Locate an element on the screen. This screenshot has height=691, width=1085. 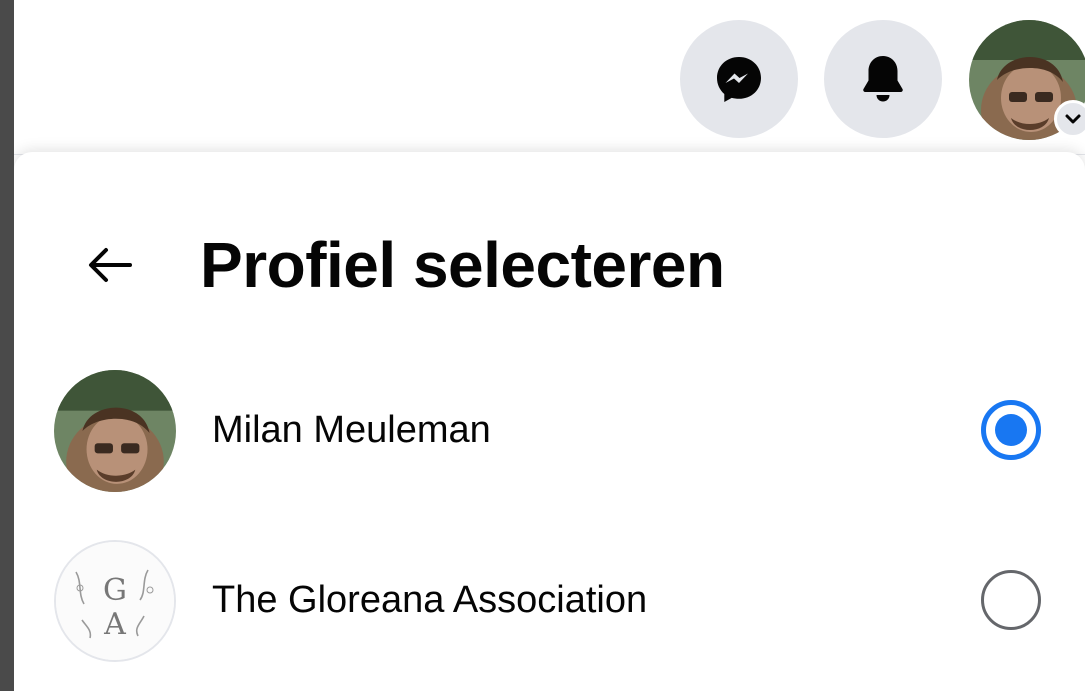
radio-dot is located at coordinates (1011, 430).